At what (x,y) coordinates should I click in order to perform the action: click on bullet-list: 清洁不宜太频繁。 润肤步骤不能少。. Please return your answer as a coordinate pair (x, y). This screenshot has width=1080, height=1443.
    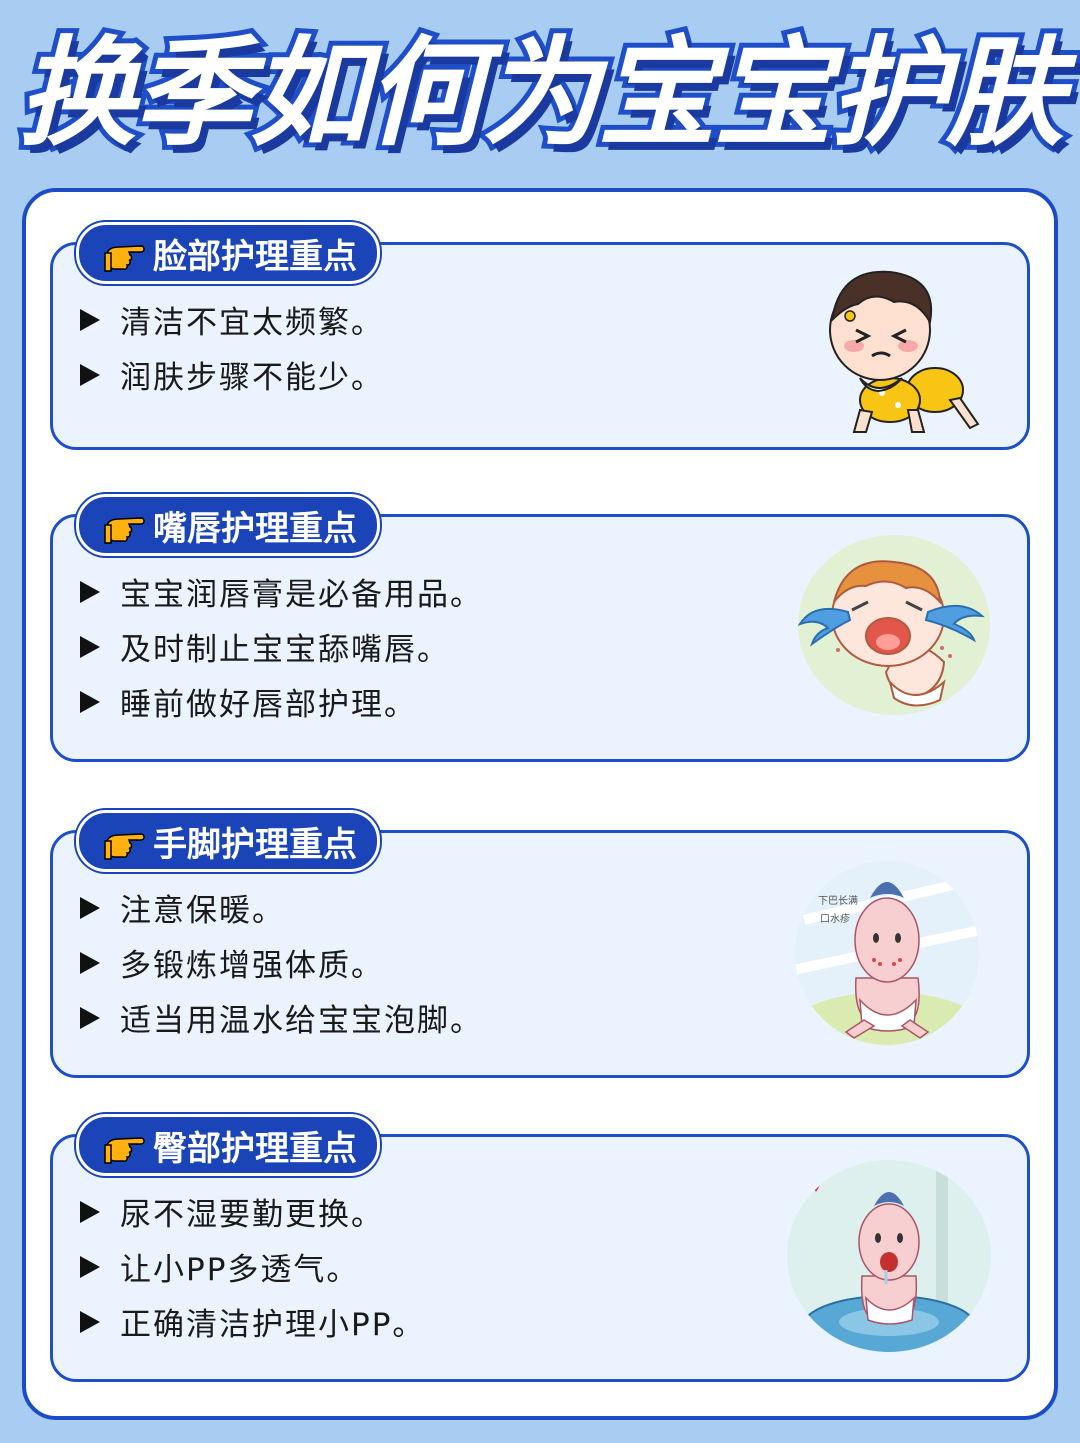
    Looking at the image, I should click on (232, 347).